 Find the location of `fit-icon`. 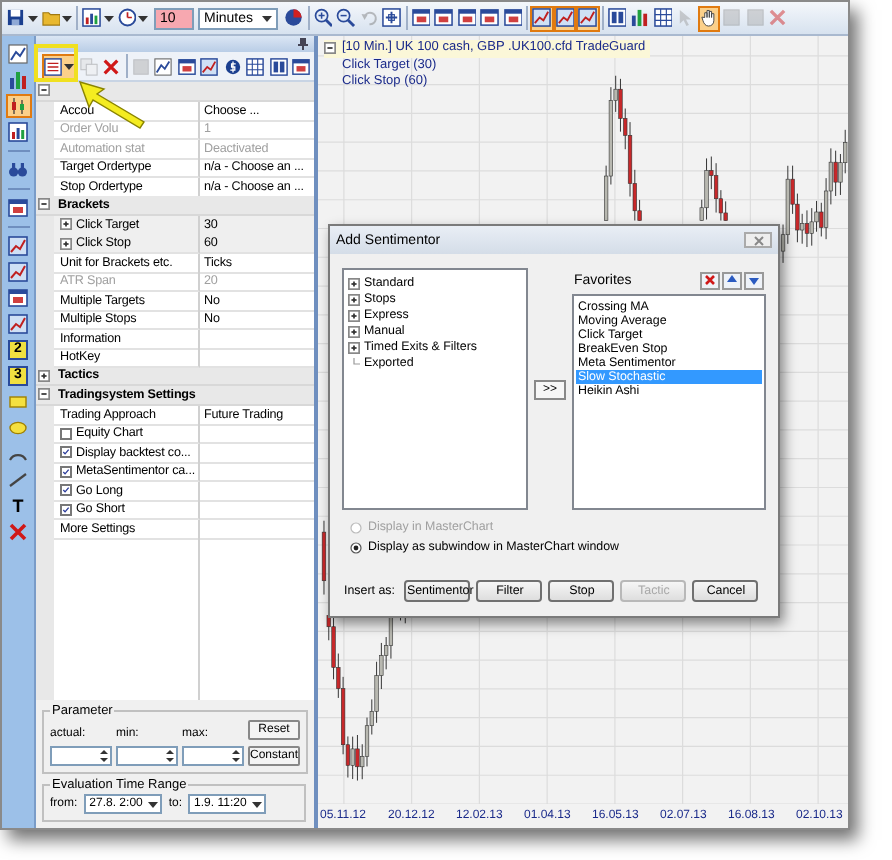

fit-icon is located at coordinates (391, 18).